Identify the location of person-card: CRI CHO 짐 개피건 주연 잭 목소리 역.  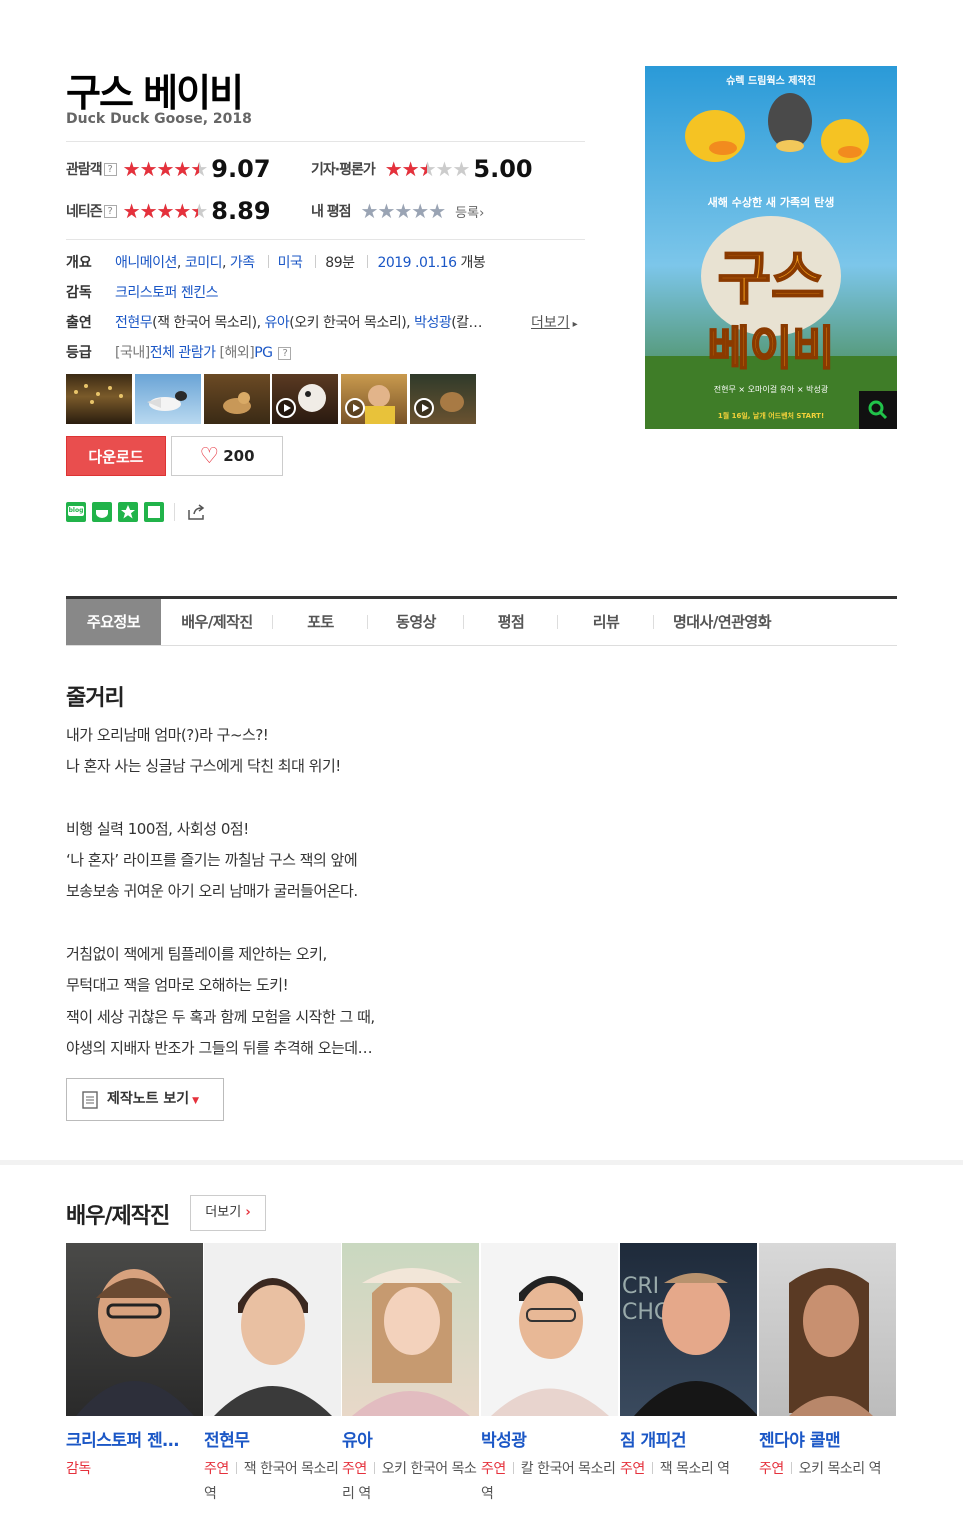
(689, 1362).